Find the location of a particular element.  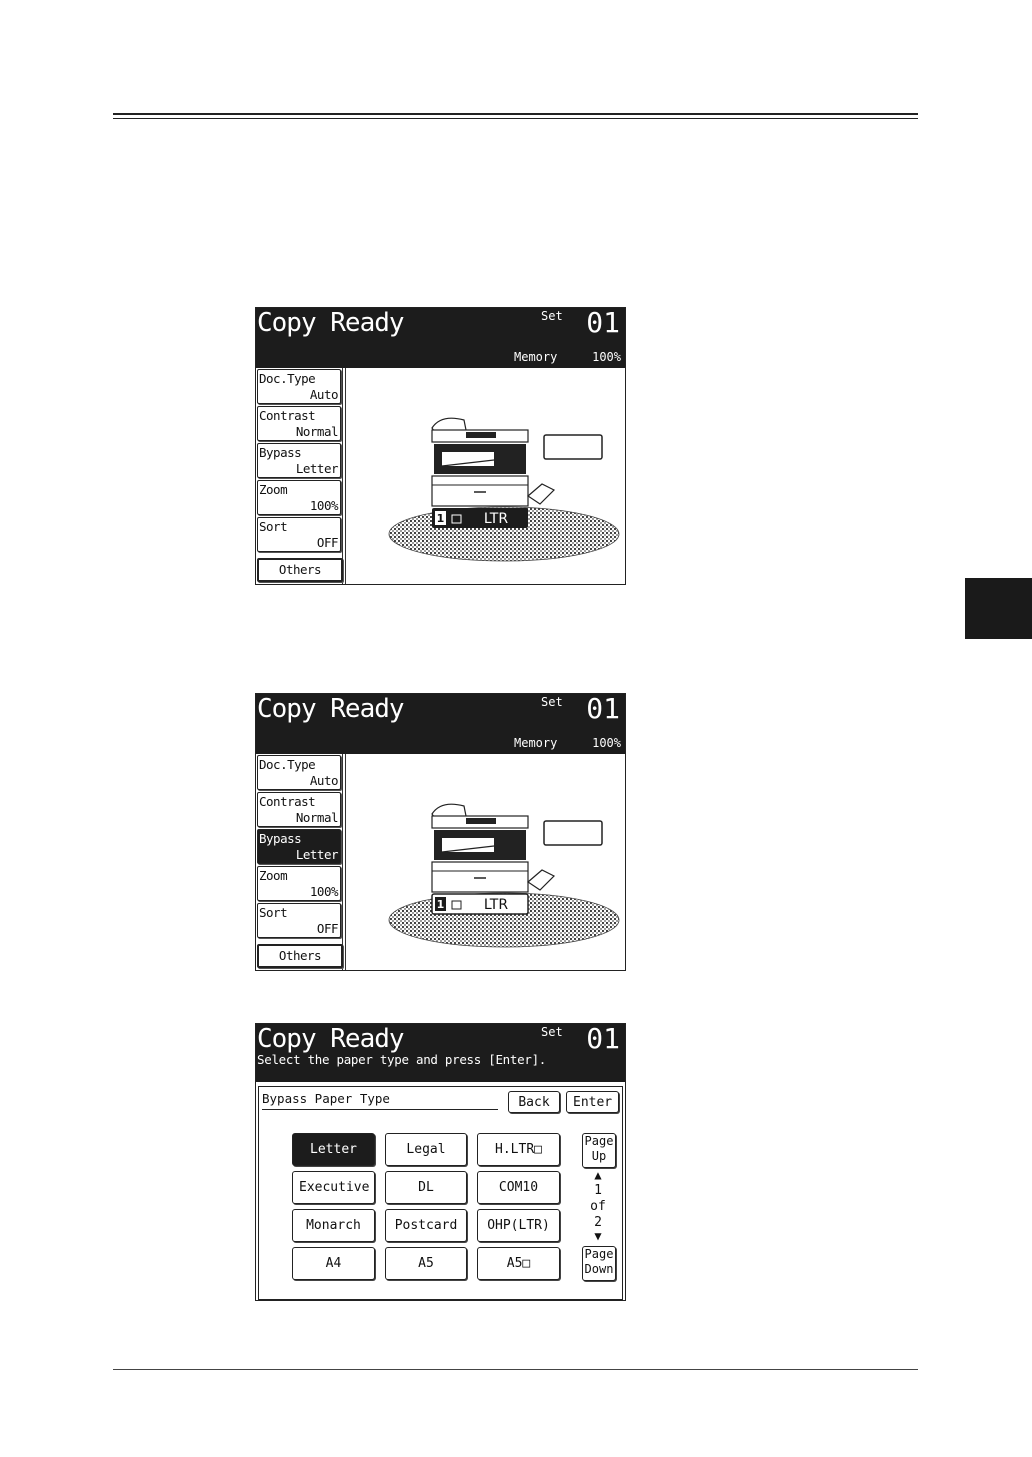

page-up-button: Page Up is located at coordinates (599, 1150).